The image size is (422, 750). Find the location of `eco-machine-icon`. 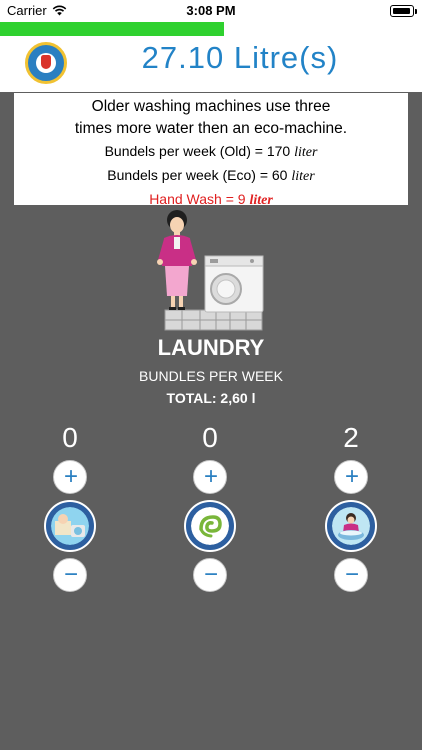

eco-machine-icon is located at coordinates (210, 526).